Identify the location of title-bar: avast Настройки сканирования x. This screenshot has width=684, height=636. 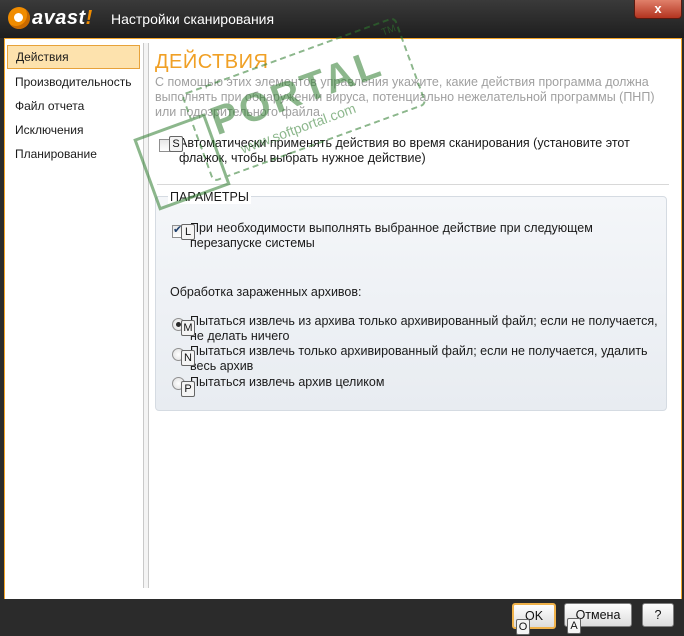
(342, 19).